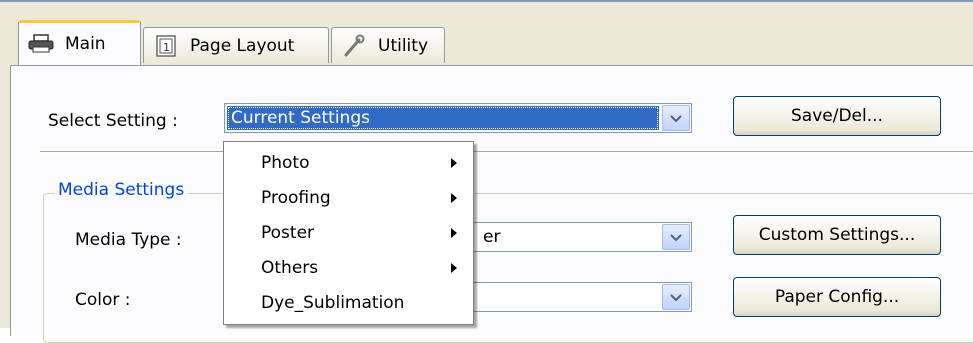  I want to click on svg-text: 1, so click(166, 47).